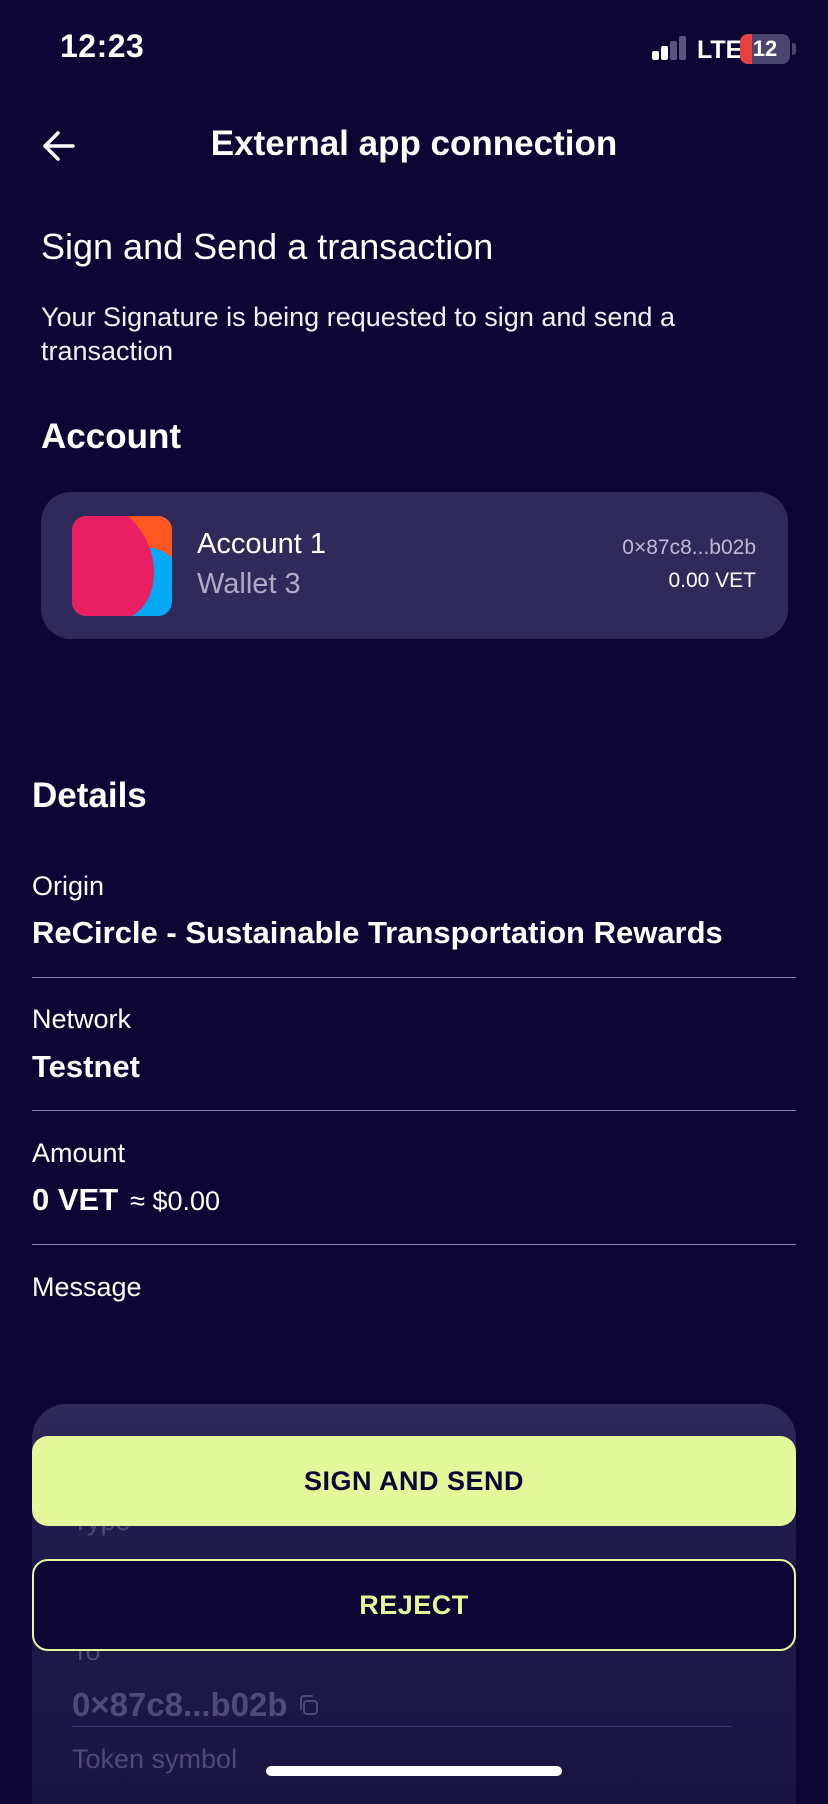 Image resolution: width=828 pixels, height=1804 pixels. I want to click on details-heading: Details, so click(89, 795).